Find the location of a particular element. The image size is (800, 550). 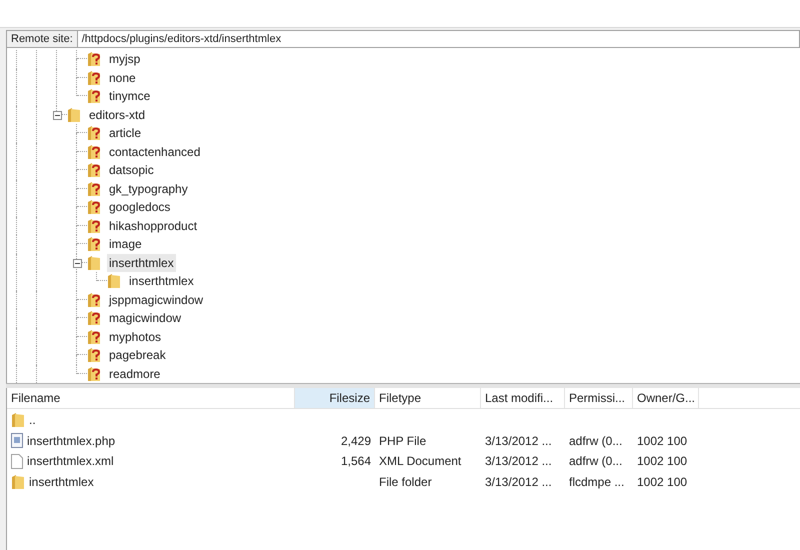

tree-item: none is located at coordinates (122, 77).